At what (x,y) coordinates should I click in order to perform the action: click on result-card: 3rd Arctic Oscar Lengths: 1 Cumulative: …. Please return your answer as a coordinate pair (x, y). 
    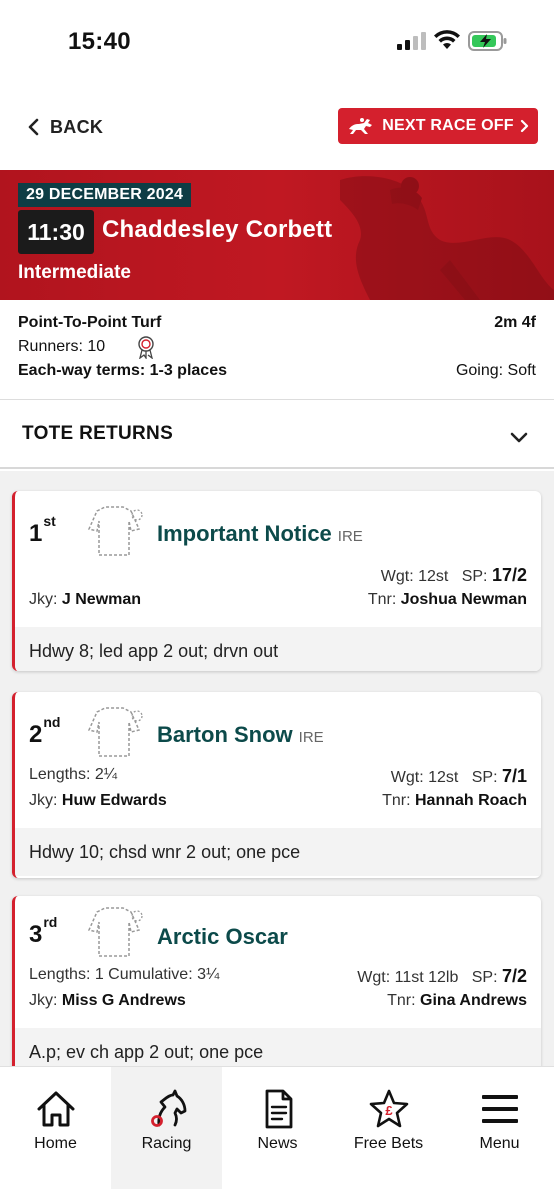
    Looking at the image, I should click on (276, 981).